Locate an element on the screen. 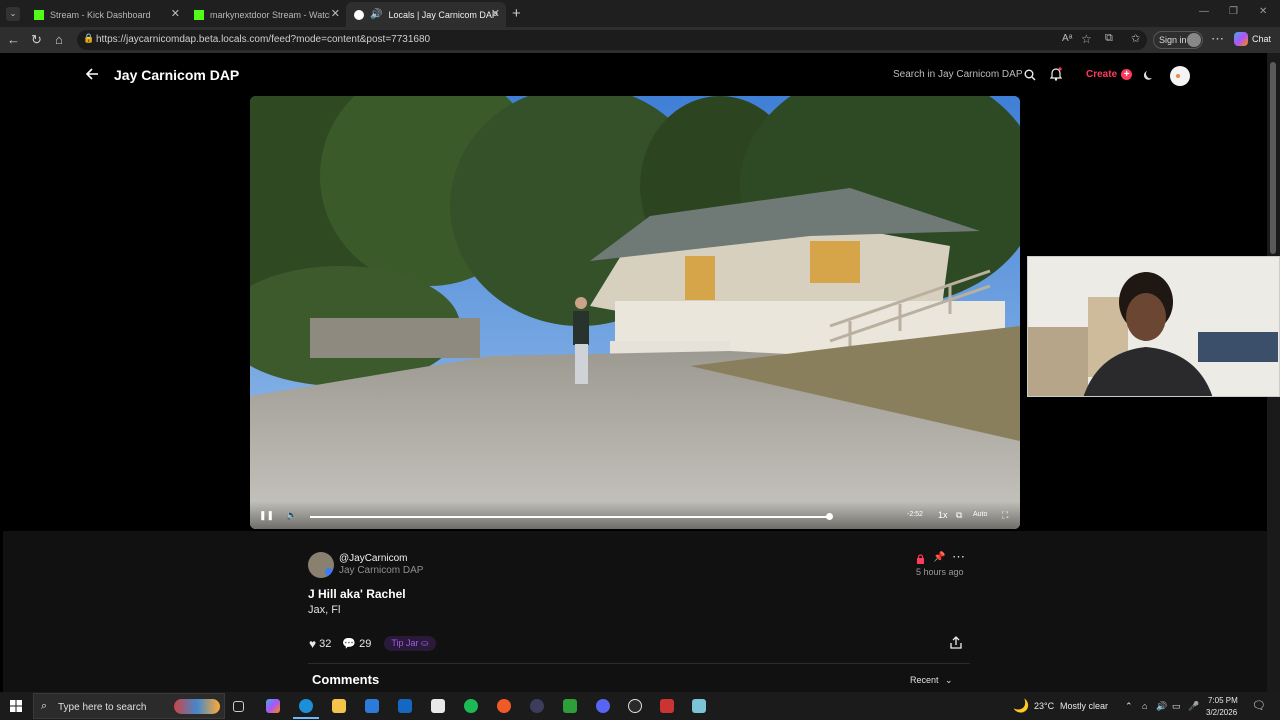  video-scrubber-handle is located at coordinates (829, 516).